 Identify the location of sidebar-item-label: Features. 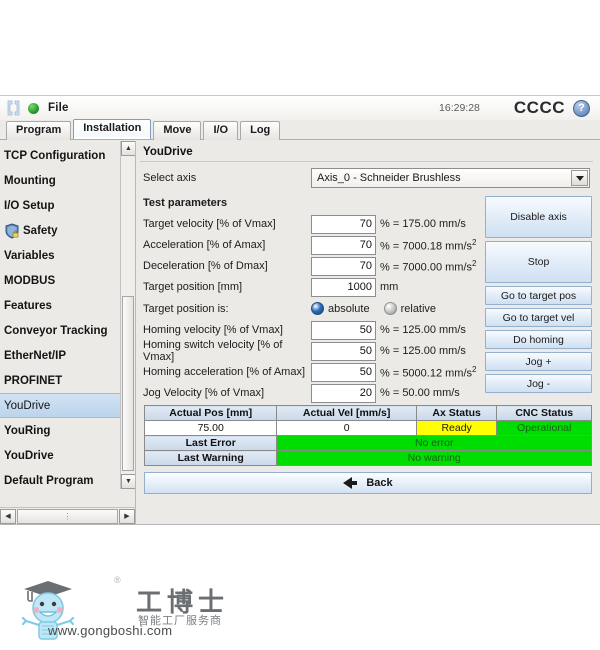
(28, 305).